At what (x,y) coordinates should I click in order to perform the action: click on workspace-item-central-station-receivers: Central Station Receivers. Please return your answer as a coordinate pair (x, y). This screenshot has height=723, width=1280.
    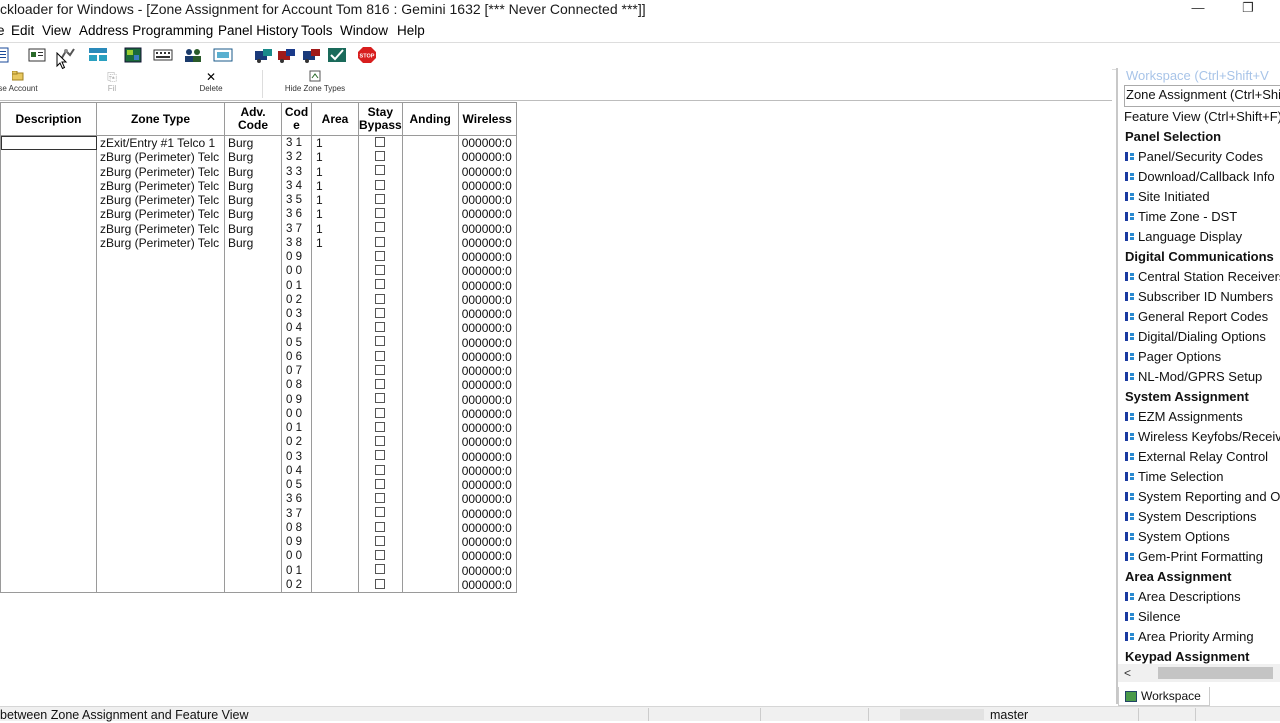
    Looking at the image, I should click on (1202, 277).